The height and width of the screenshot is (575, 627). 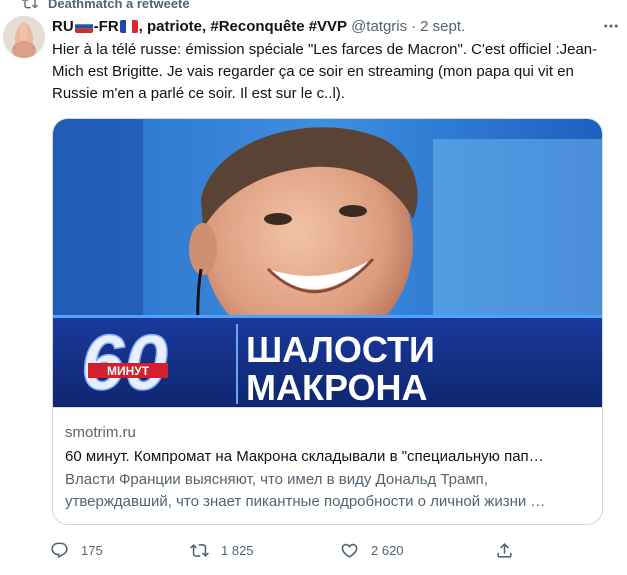 What do you see at coordinates (92, 550) in the screenshot?
I see `reply-count: 175` at bounding box center [92, 550].